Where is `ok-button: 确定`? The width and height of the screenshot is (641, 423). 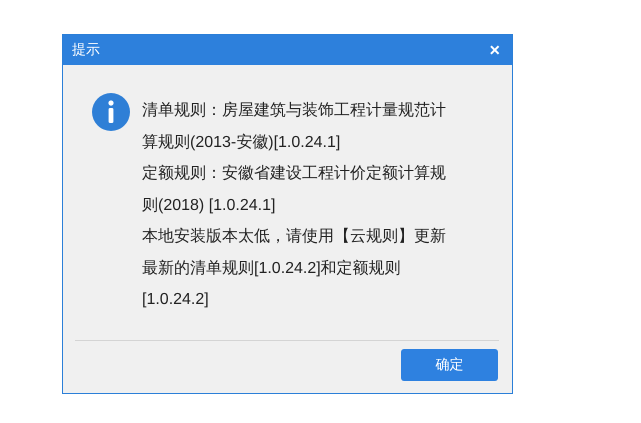 ok-button: 确定 is located at coordinates (449, 365).